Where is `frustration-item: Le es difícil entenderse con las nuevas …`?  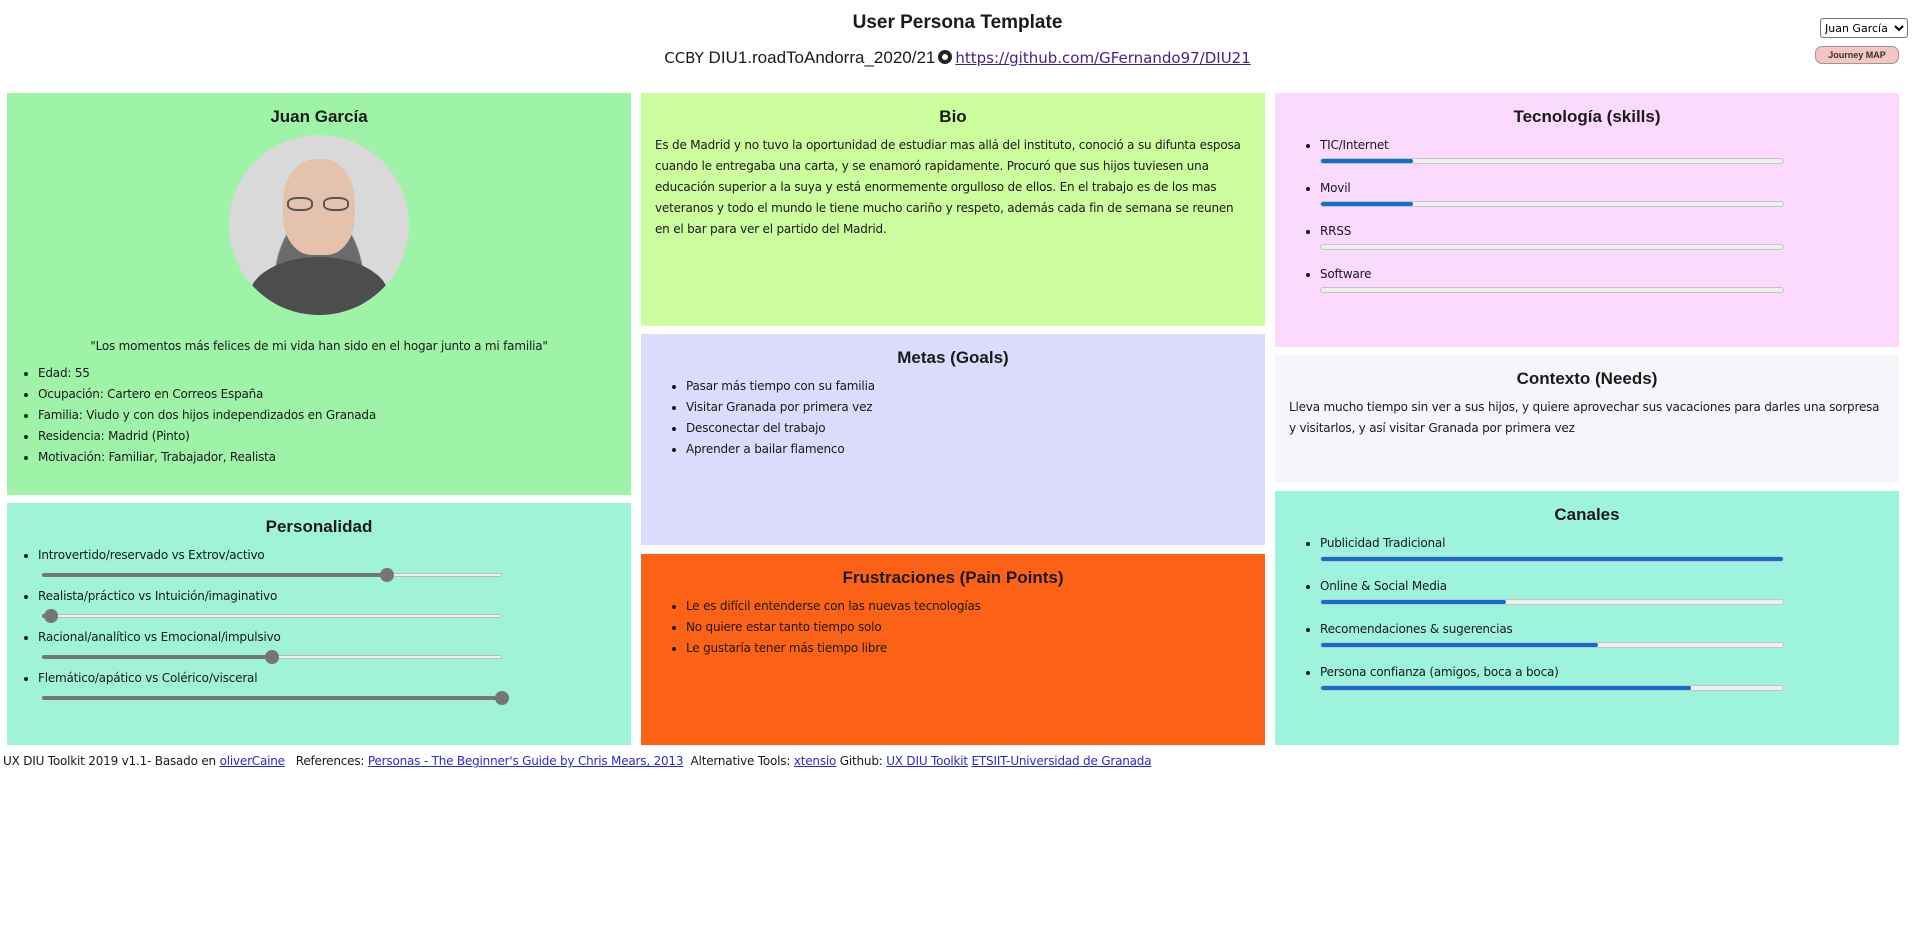
frustration-item: Le es difícil entenderse con las nuevas … is located at coordinates (968, 606).